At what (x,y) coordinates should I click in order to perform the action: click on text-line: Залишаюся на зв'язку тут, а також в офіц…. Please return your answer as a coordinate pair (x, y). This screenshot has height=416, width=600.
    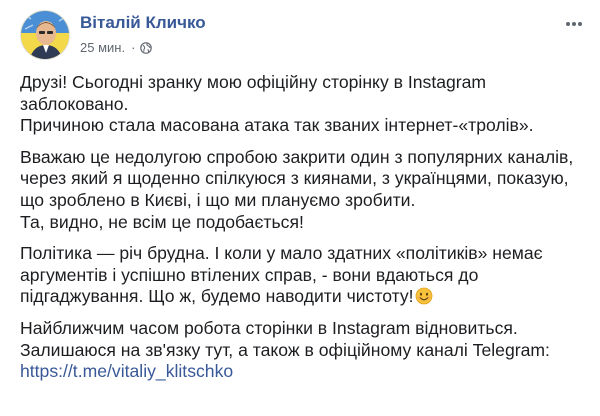
    Looking at the image, I should click on (285, 349).